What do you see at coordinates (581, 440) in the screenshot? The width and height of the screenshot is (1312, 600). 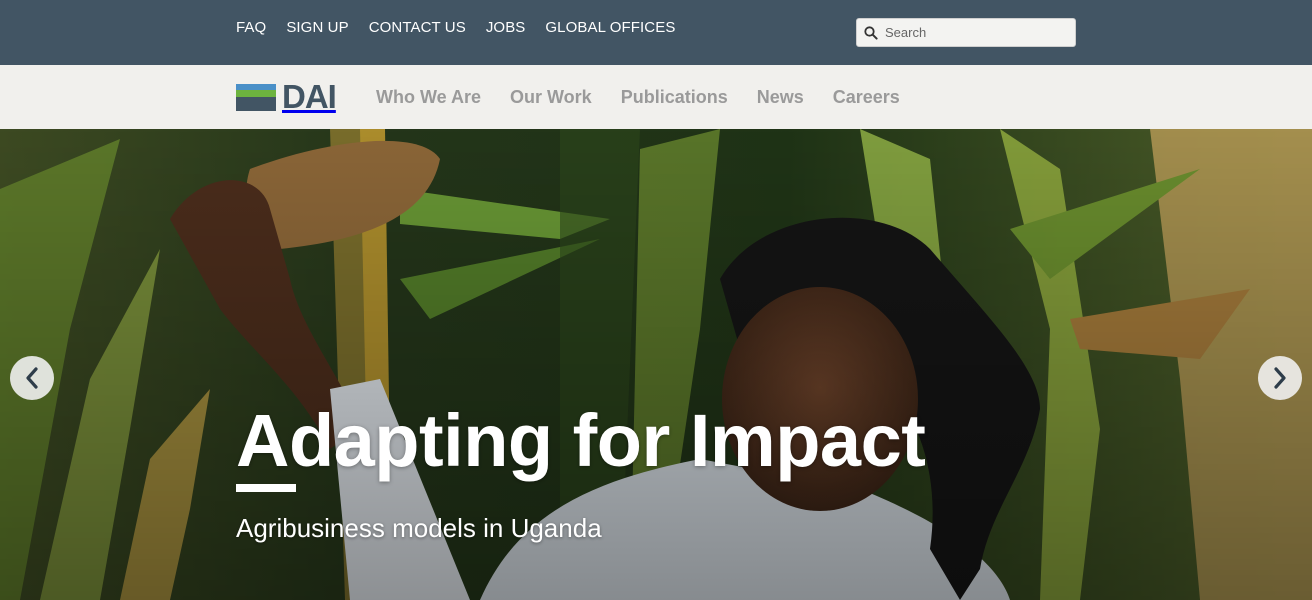 I see `hero-title: Adapting for Impact` at bounding box center [581, 440].